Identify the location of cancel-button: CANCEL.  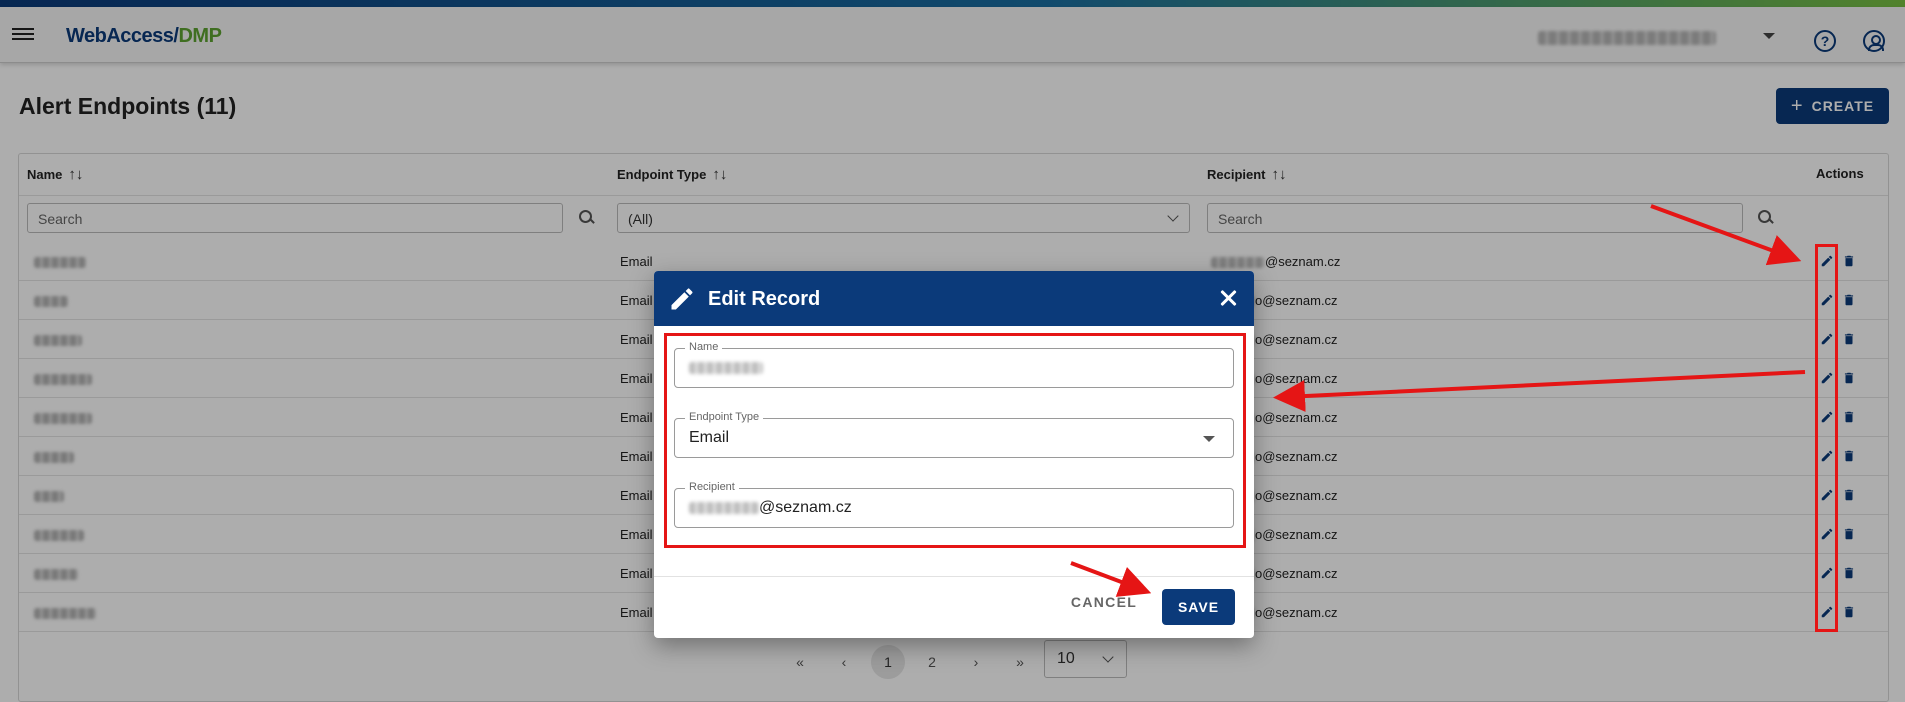
(1104, 605).